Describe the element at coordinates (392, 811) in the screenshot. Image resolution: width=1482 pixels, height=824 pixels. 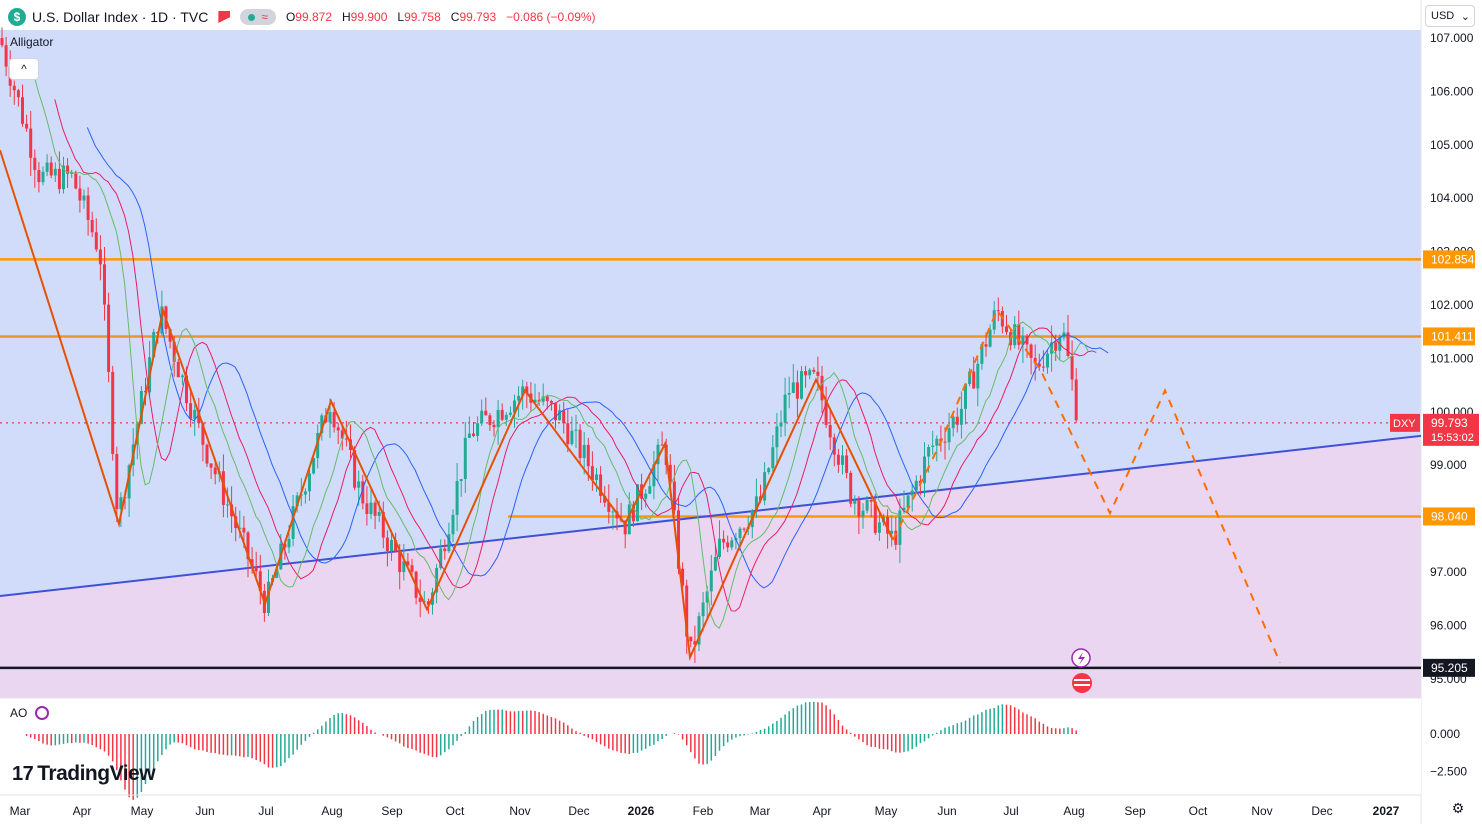
I see `time-tick-label: Sep` at that location.